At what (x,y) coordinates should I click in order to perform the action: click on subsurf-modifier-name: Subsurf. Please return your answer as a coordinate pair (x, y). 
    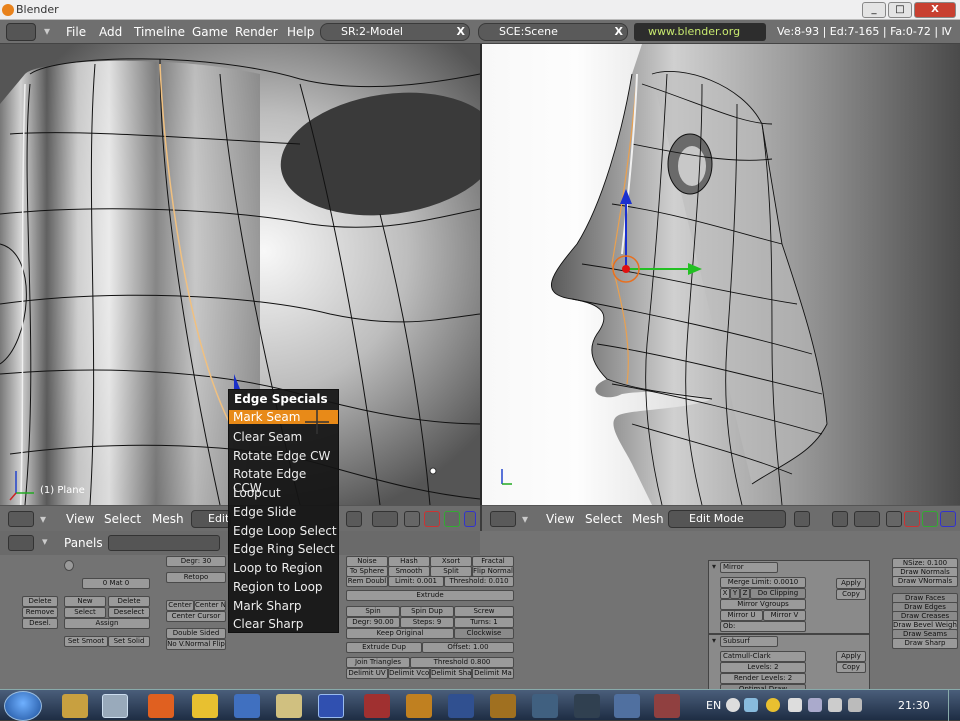
    Looking at the image, I should click on (749, 641).